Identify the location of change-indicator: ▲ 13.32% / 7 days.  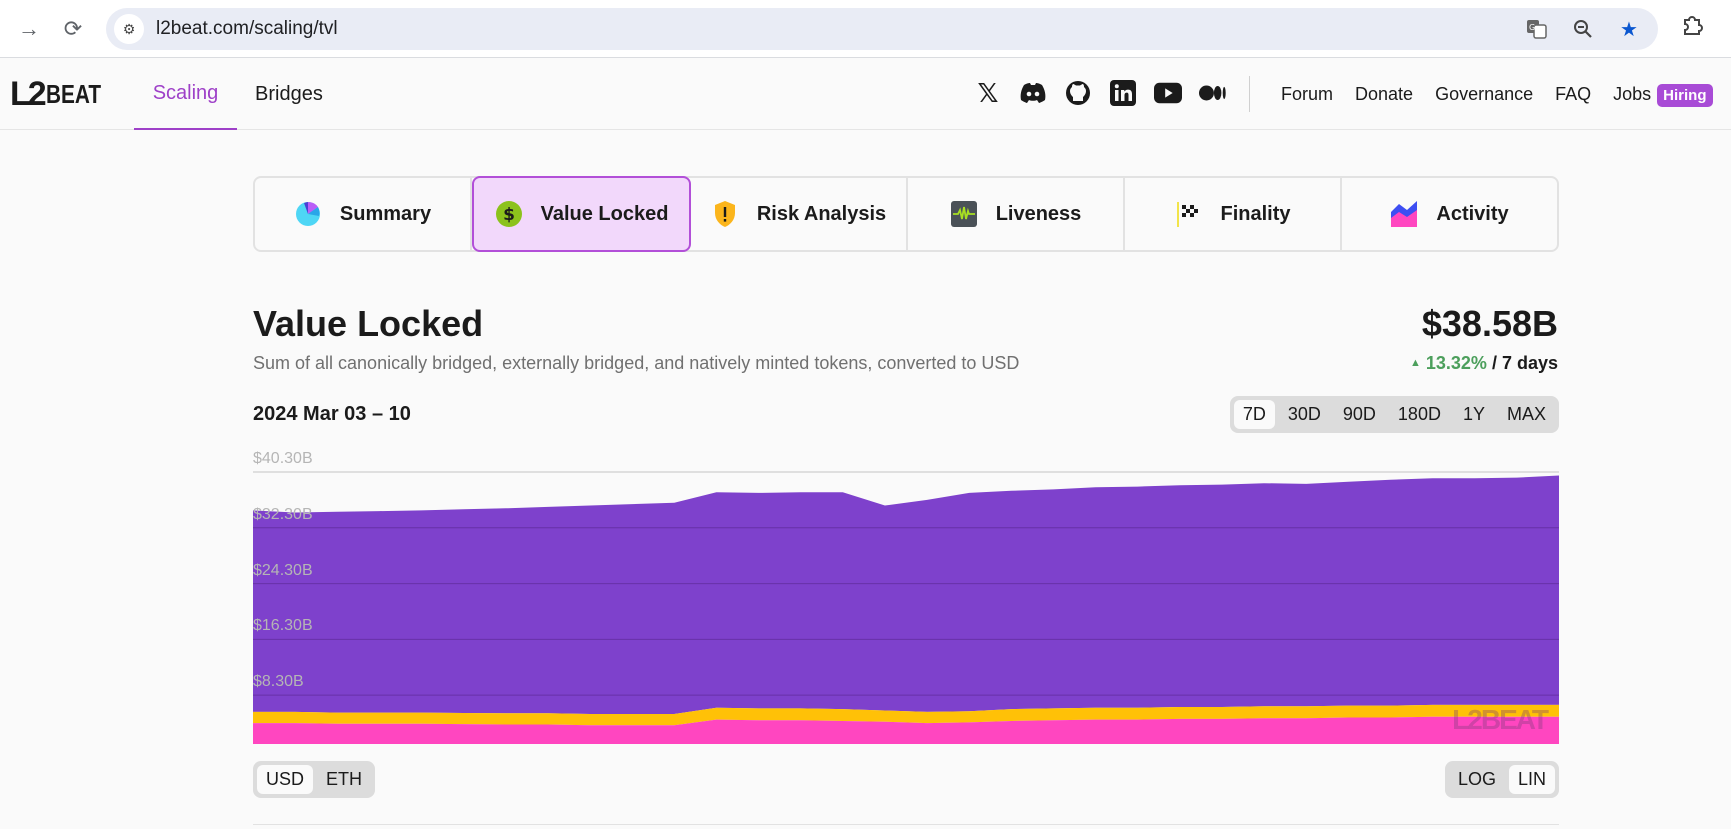
(1484, 363).